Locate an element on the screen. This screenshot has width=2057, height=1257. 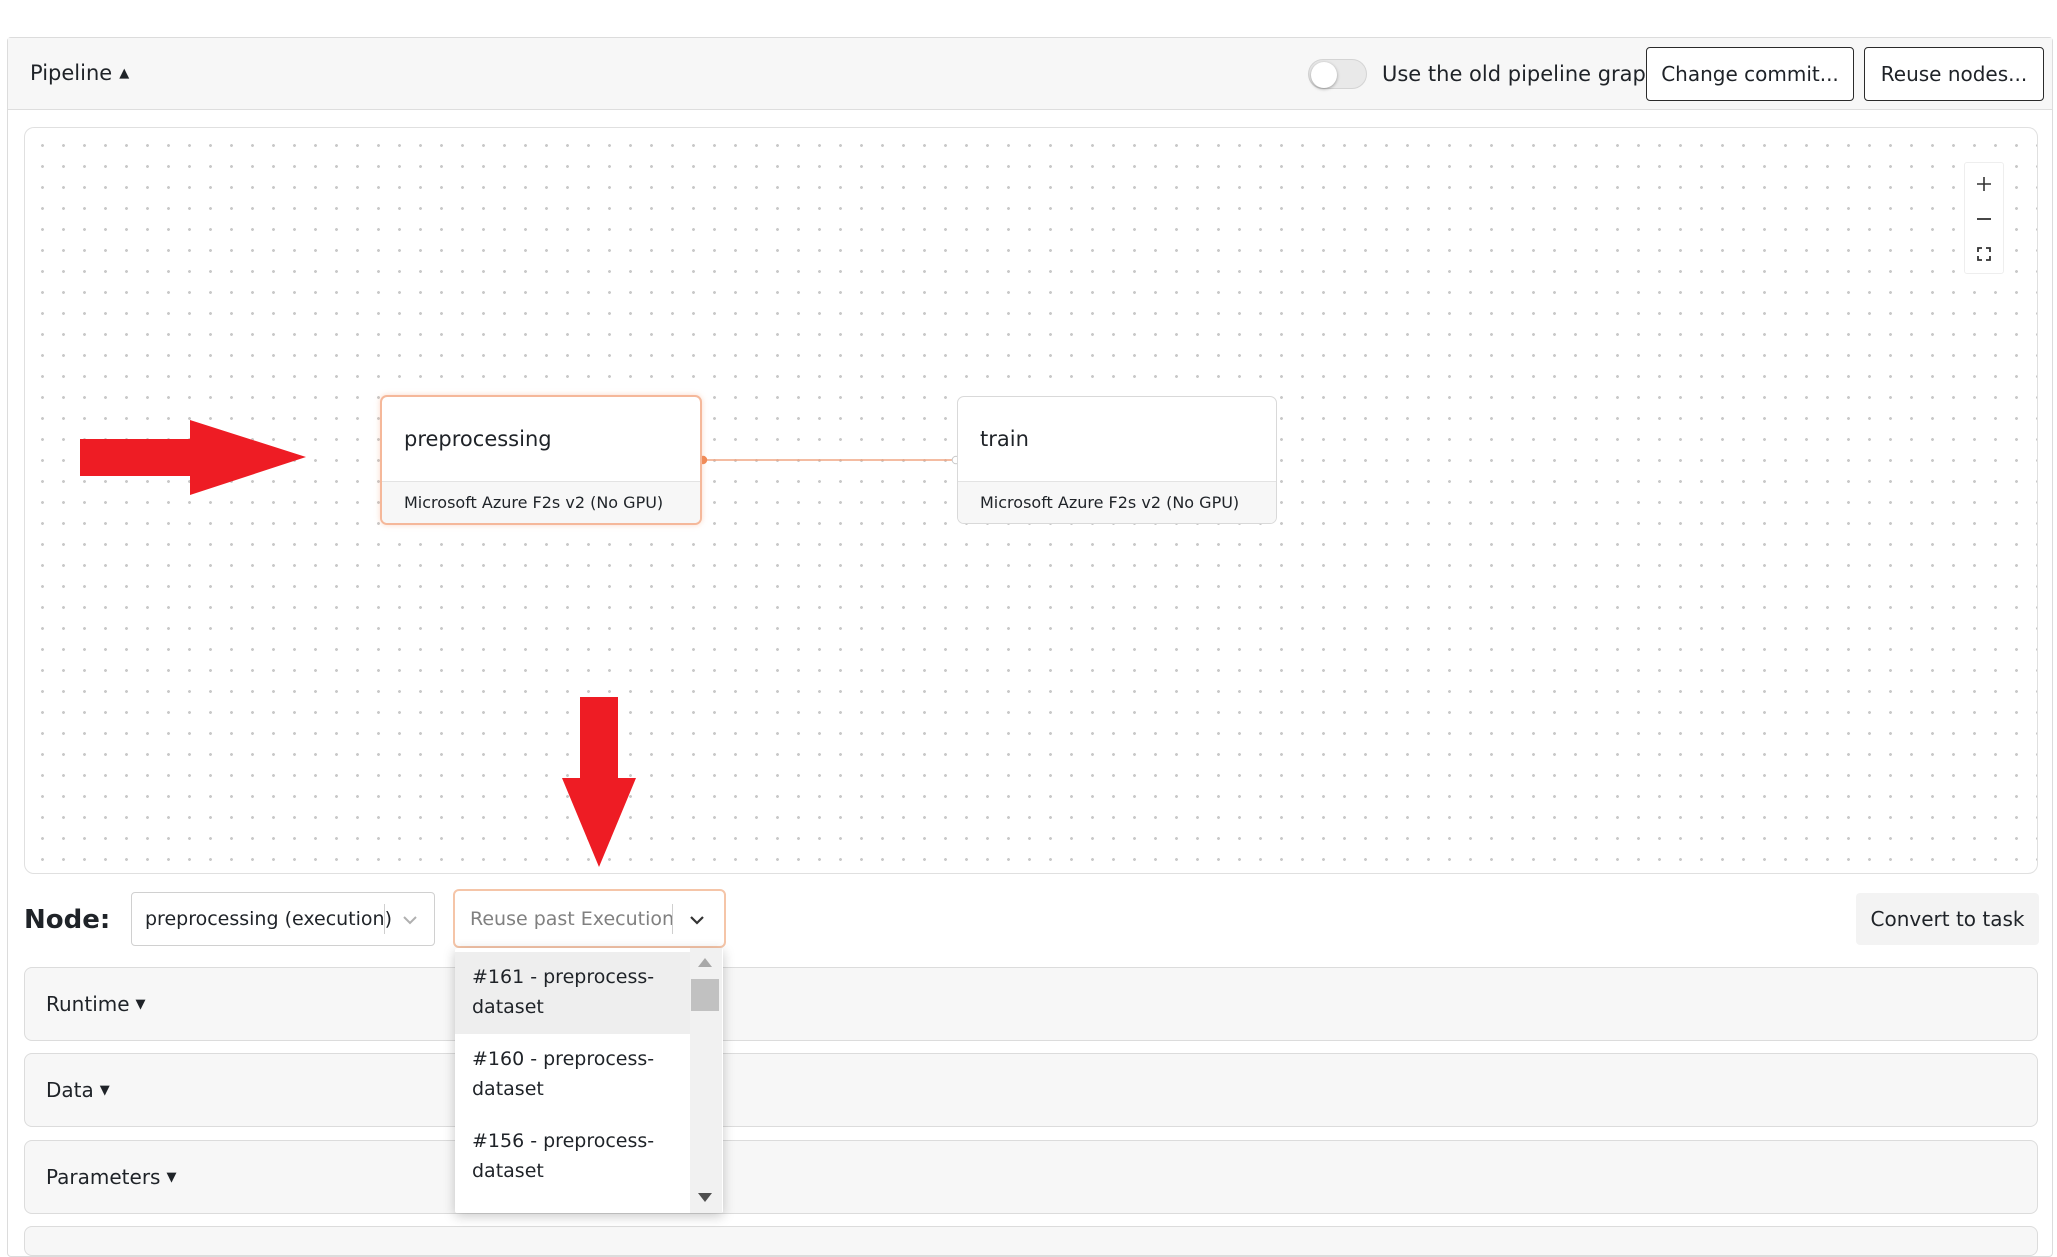
reuse-select-placeholder: Reuse past Execution is located at coordinates (572, 919).